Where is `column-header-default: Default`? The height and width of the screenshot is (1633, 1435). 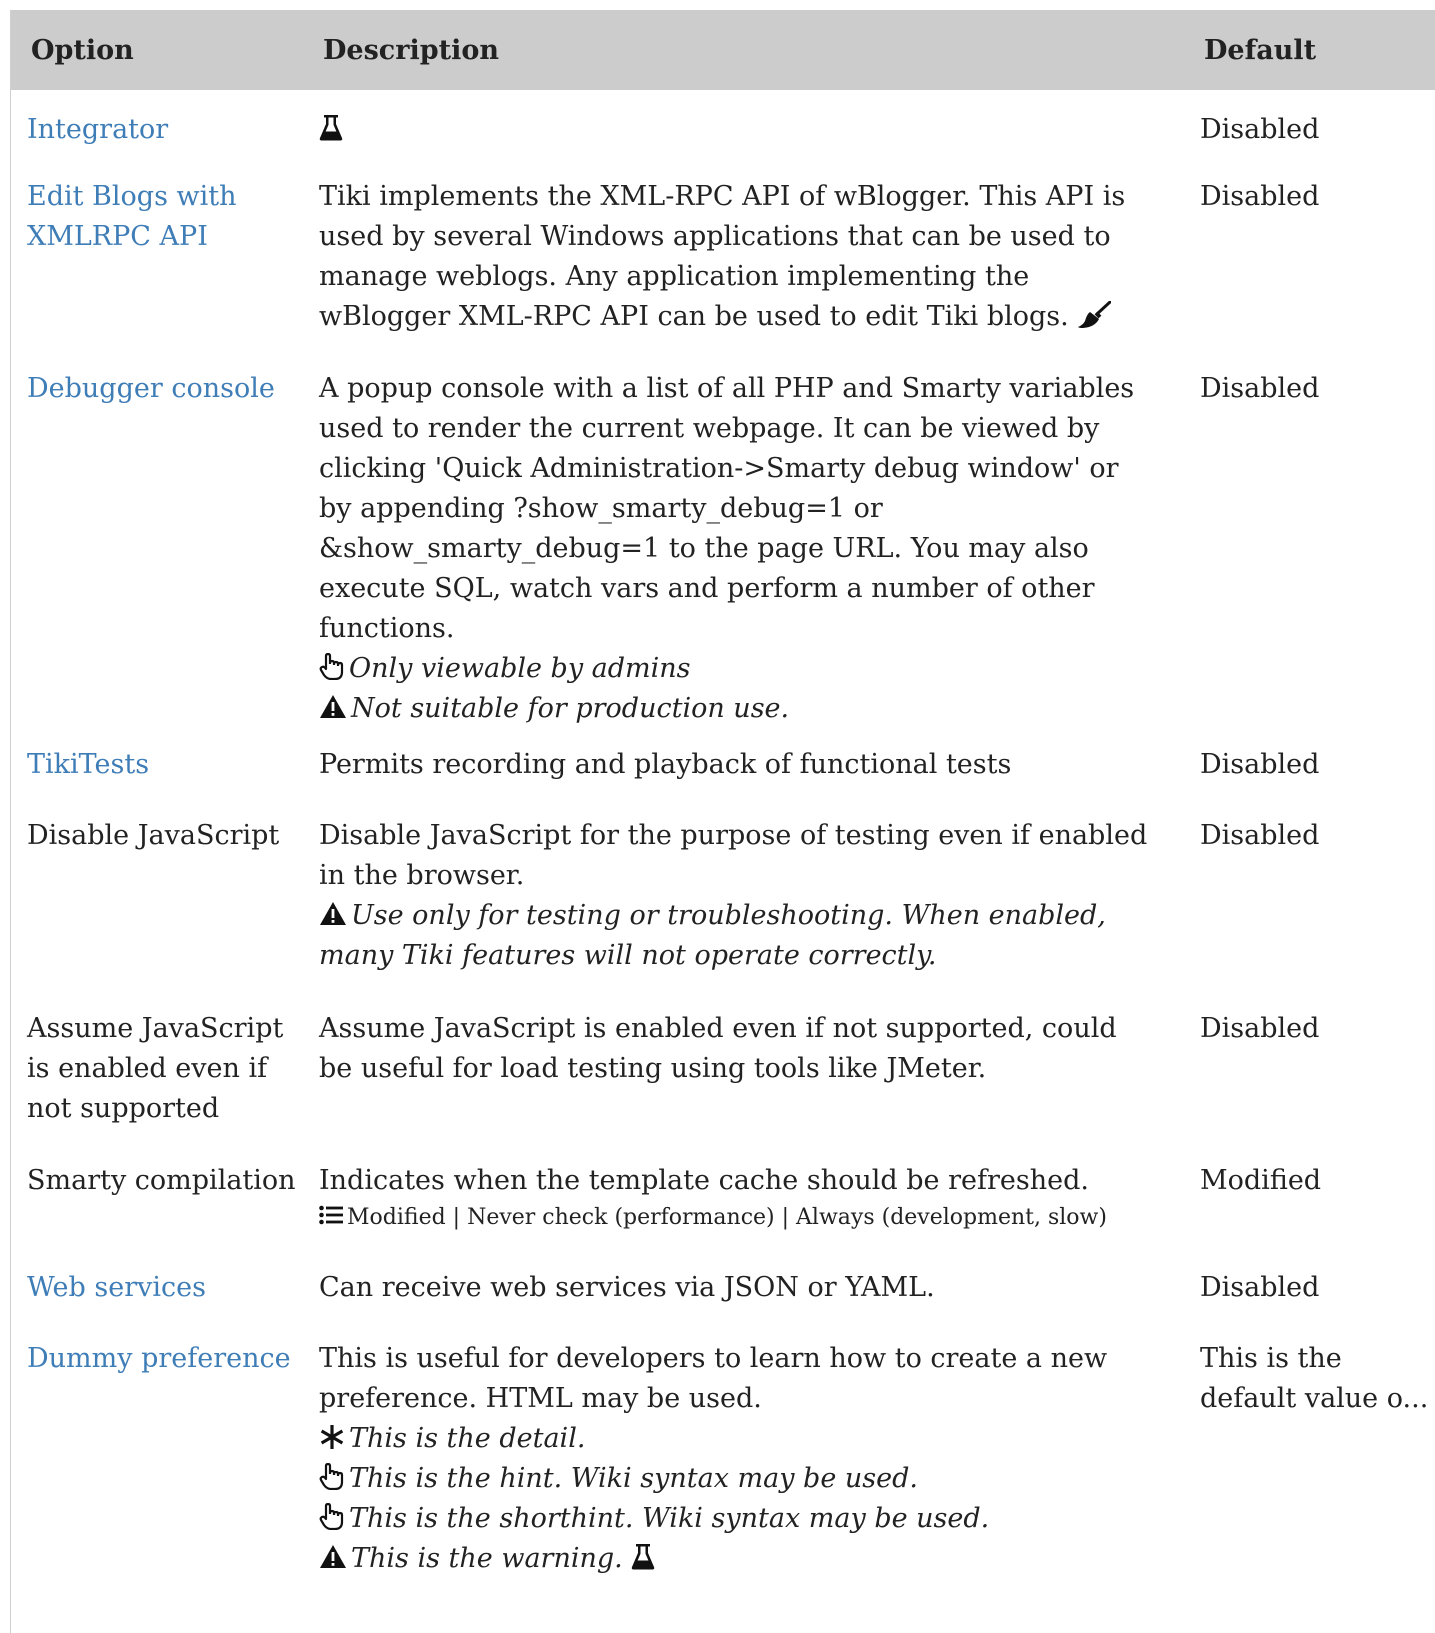 column-header-default: Default is located at coordinates (1260, 50).